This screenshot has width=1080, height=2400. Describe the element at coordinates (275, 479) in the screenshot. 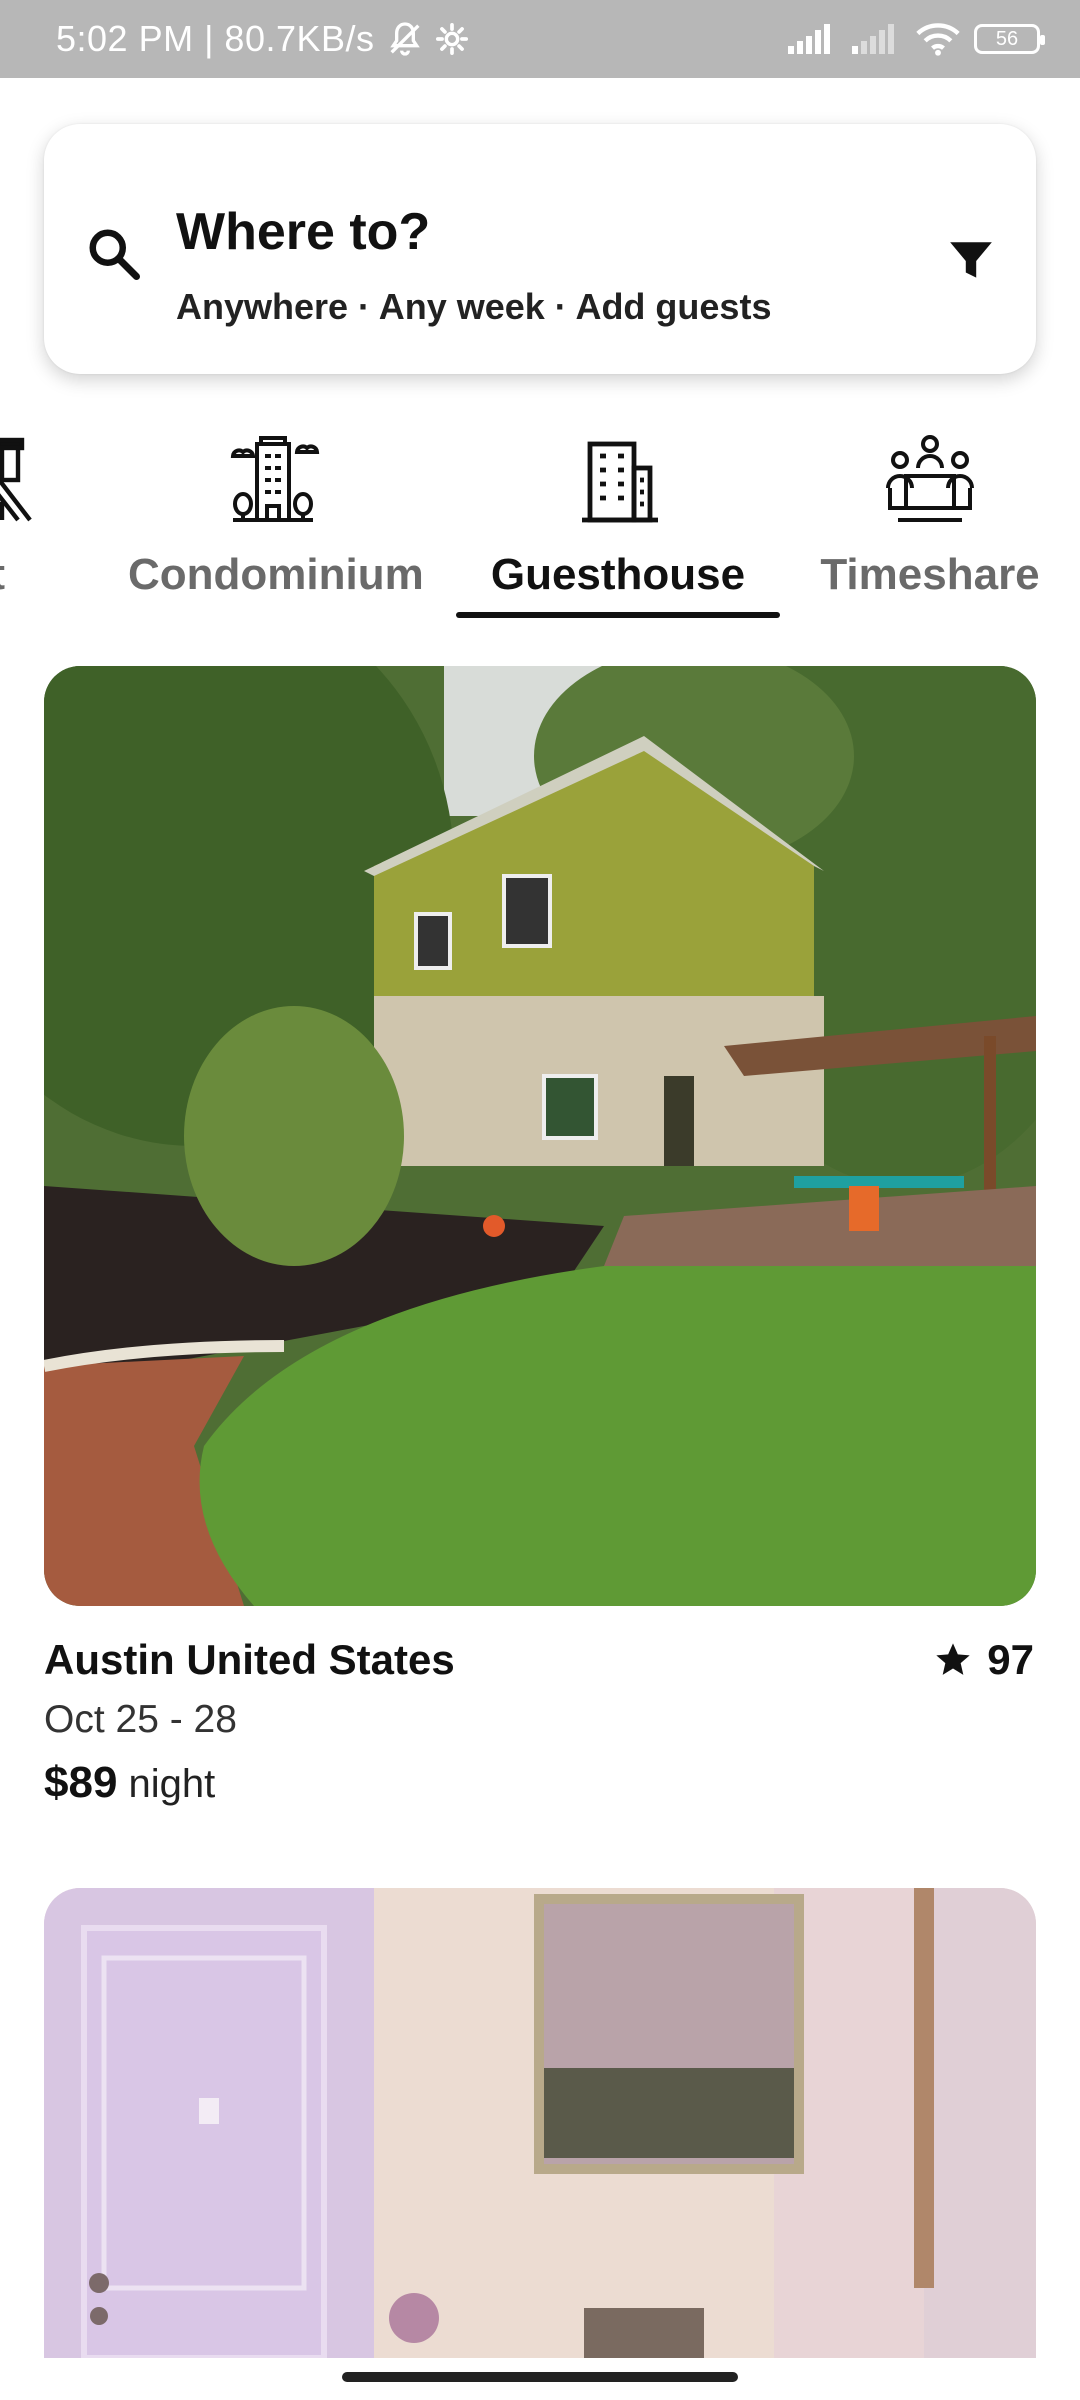

I see `condominium-icon` at that location.